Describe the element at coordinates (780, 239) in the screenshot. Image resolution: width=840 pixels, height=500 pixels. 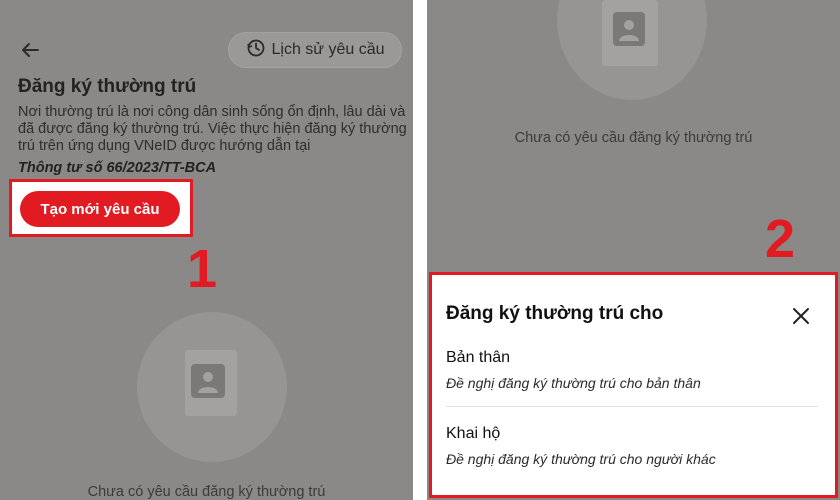
I see `step-number-2: 2` at that location.